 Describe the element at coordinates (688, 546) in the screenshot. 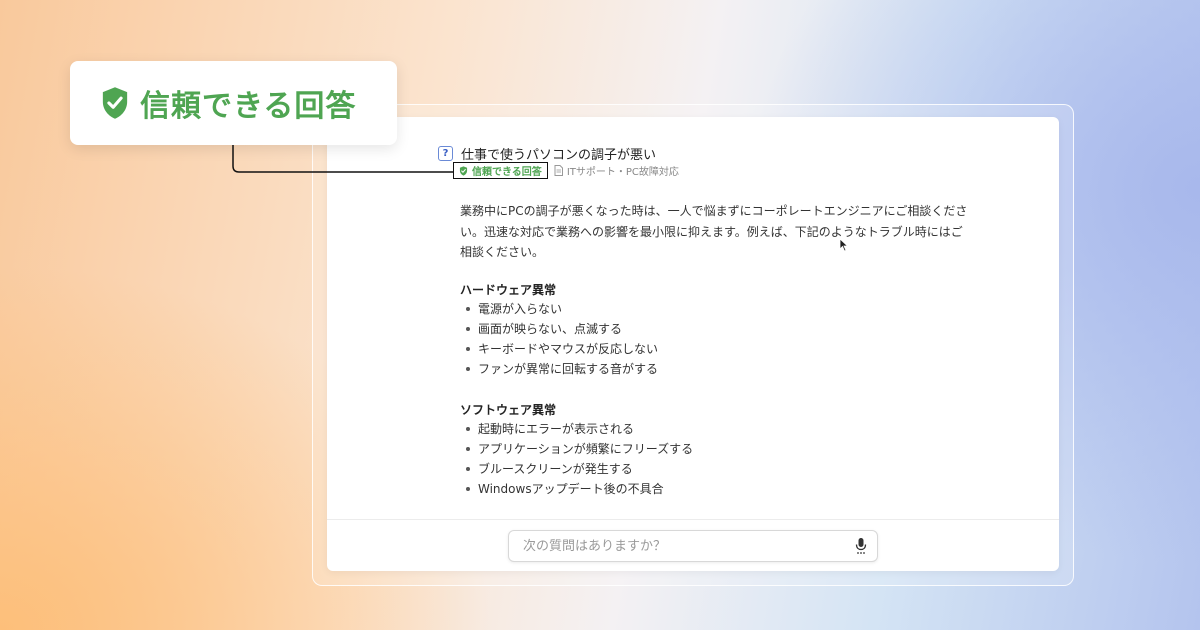

I see `question-input` at that location.